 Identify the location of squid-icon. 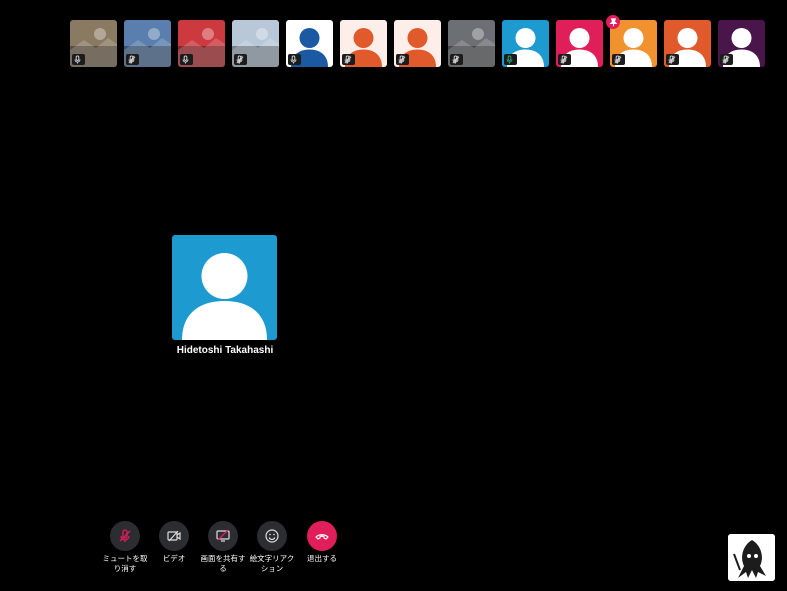
(751, 557).